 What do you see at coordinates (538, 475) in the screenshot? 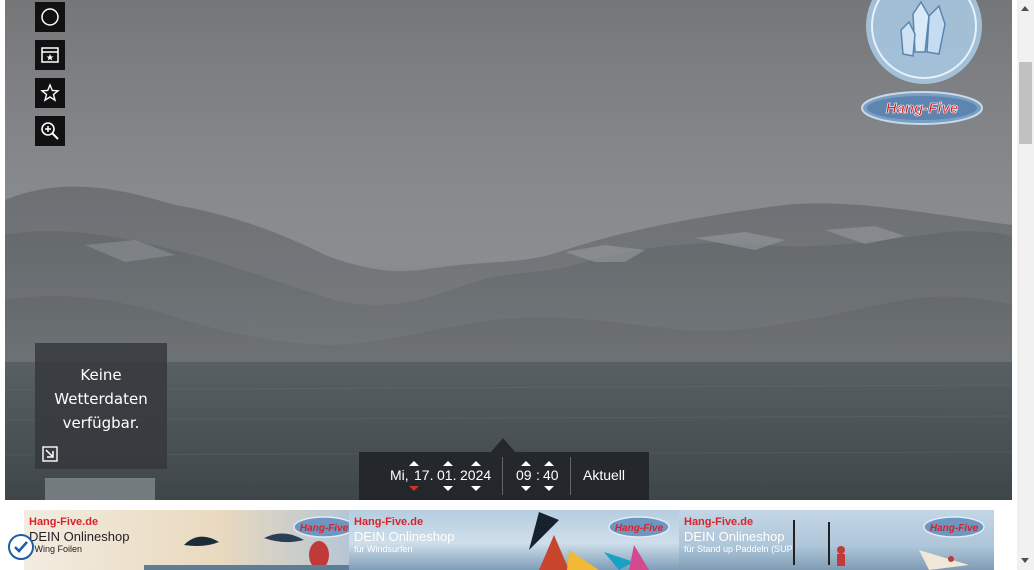
I see `time-colon: :` at bounding box center [538, 475].